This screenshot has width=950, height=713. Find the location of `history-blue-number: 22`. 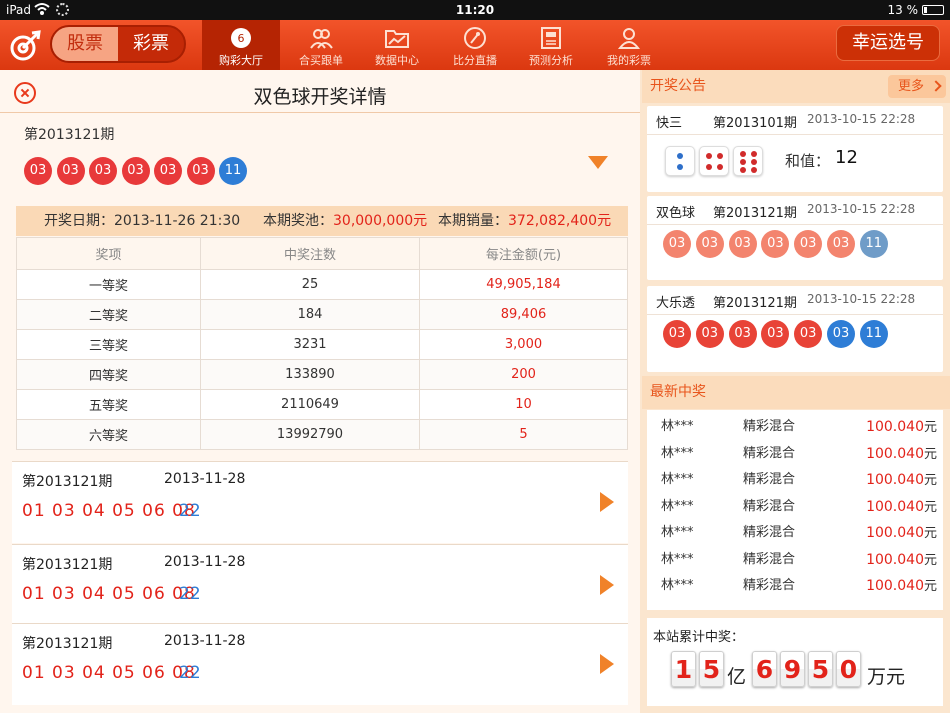

history-blue-number: 22 is located at coordinates (190, 594).